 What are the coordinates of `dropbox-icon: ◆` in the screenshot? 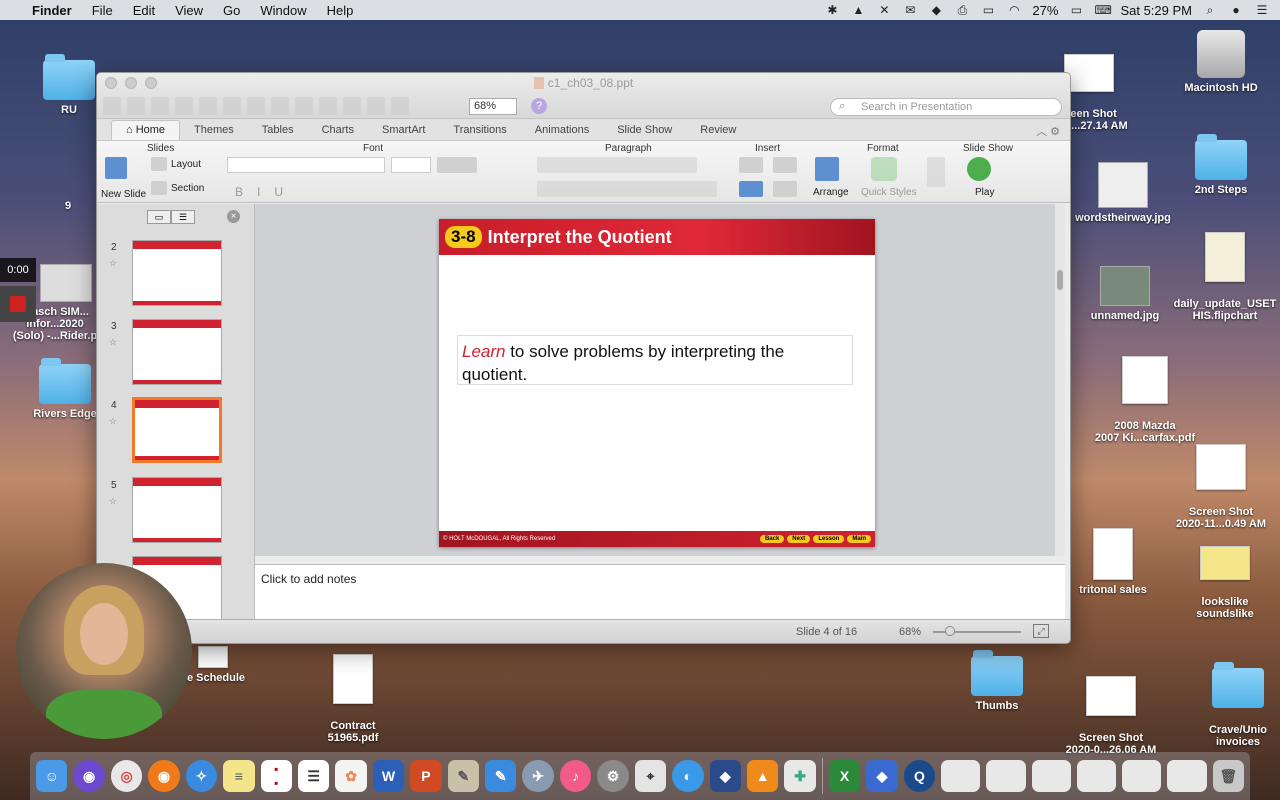 It's located at (936, 10).